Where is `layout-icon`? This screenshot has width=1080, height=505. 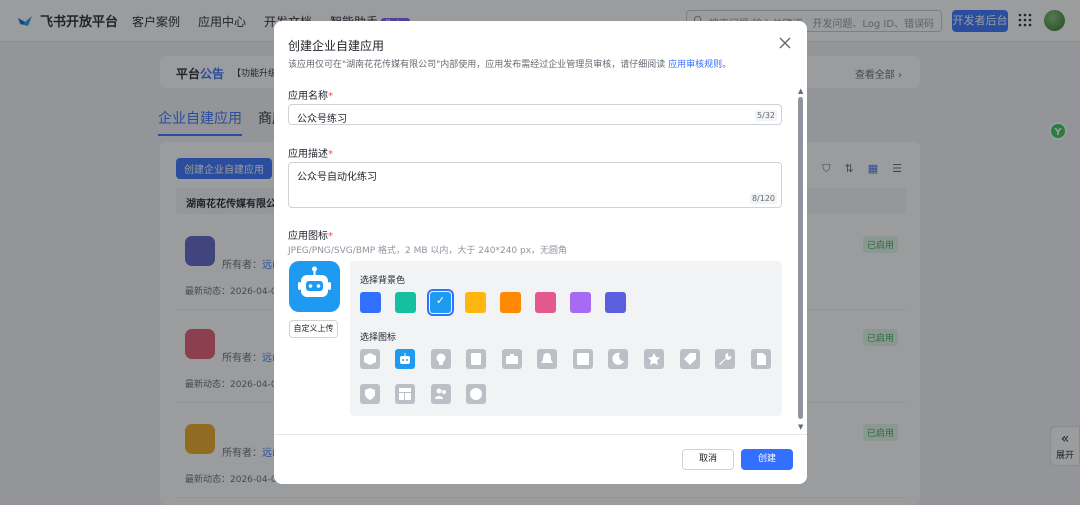 layout-icon is located at coordinates (405, 394).